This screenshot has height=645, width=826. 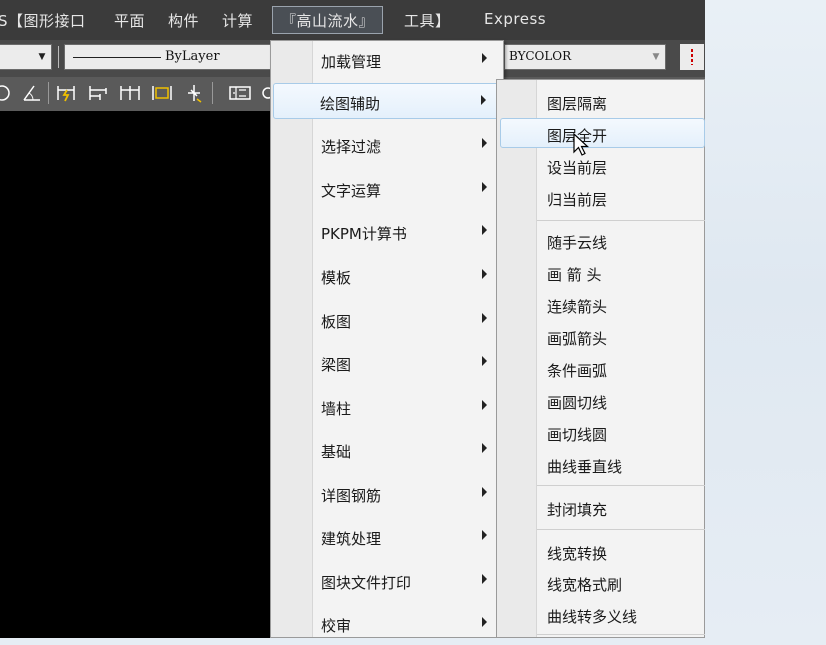 What do you see at coordinates (577, 168) in the screenshot?
I see `submenu-item-label: 设当前层` at bounding box center [577, 168].